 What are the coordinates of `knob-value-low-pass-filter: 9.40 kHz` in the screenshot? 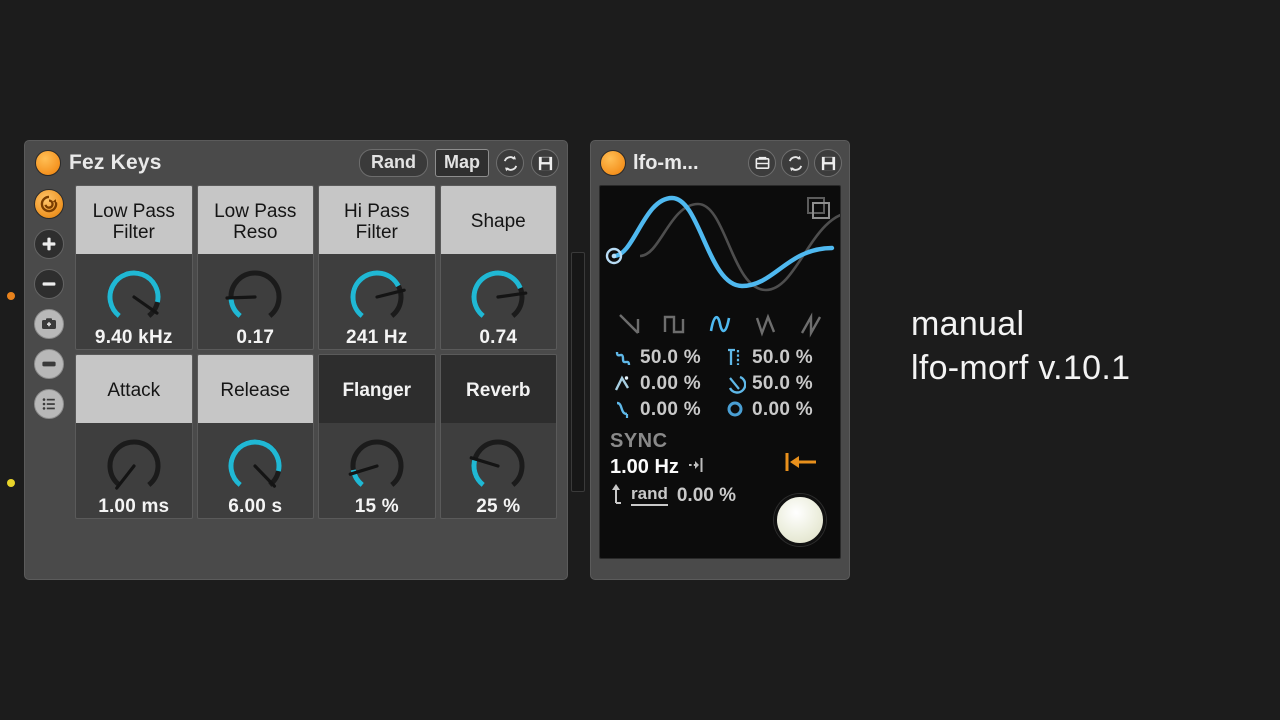 It's located at (133, 337).